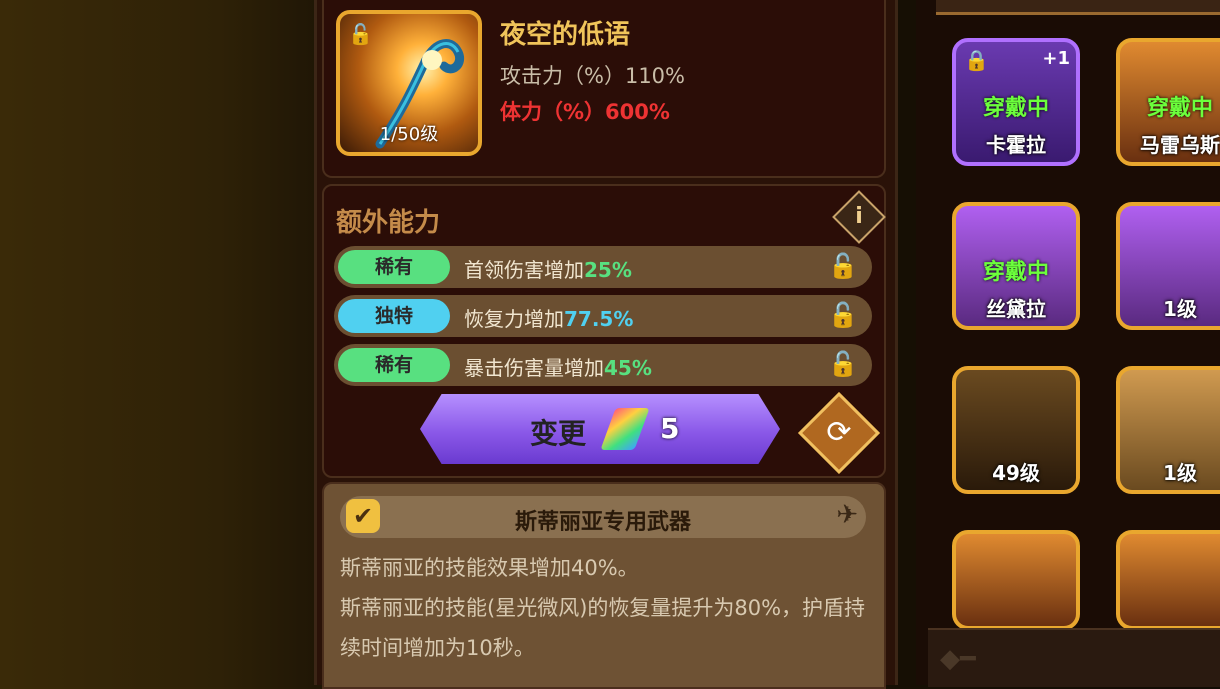  Describe the element at coordinates (603, 628) in the screenshot. I see `exclusive-desc-2: 斯蒂丽亚的技能(星光微风)的恢复量提升为80%，护盾持续时间增加为10秒。` at that location.